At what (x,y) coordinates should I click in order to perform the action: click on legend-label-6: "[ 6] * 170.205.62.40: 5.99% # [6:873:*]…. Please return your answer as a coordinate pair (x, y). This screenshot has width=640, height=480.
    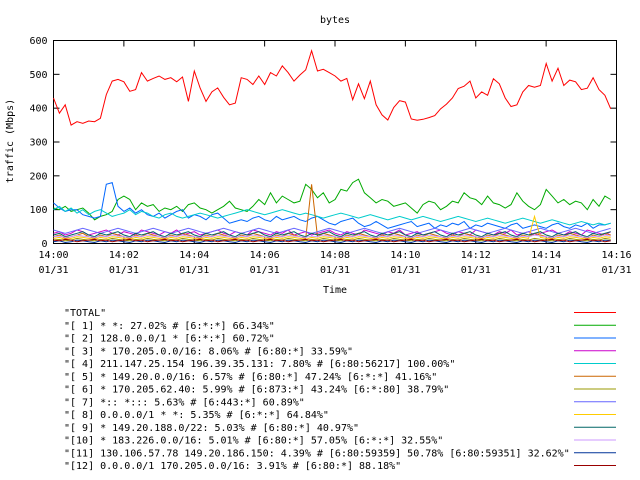
    Looking at the image, I should click on (256, 390).